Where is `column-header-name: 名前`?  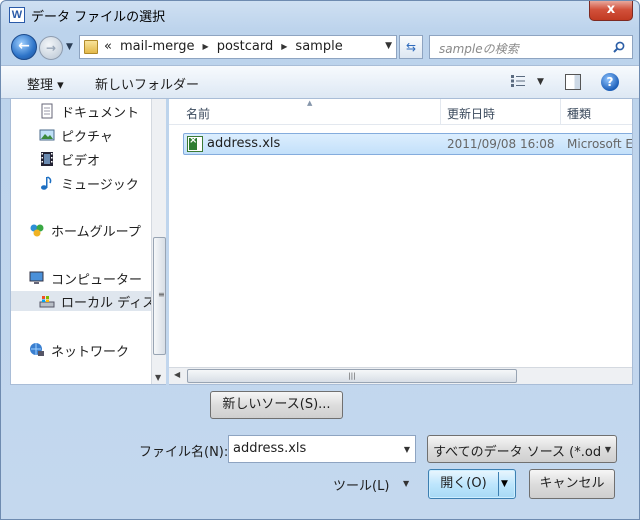 column-header-name: 名前 is located at coordinates (198, 113).